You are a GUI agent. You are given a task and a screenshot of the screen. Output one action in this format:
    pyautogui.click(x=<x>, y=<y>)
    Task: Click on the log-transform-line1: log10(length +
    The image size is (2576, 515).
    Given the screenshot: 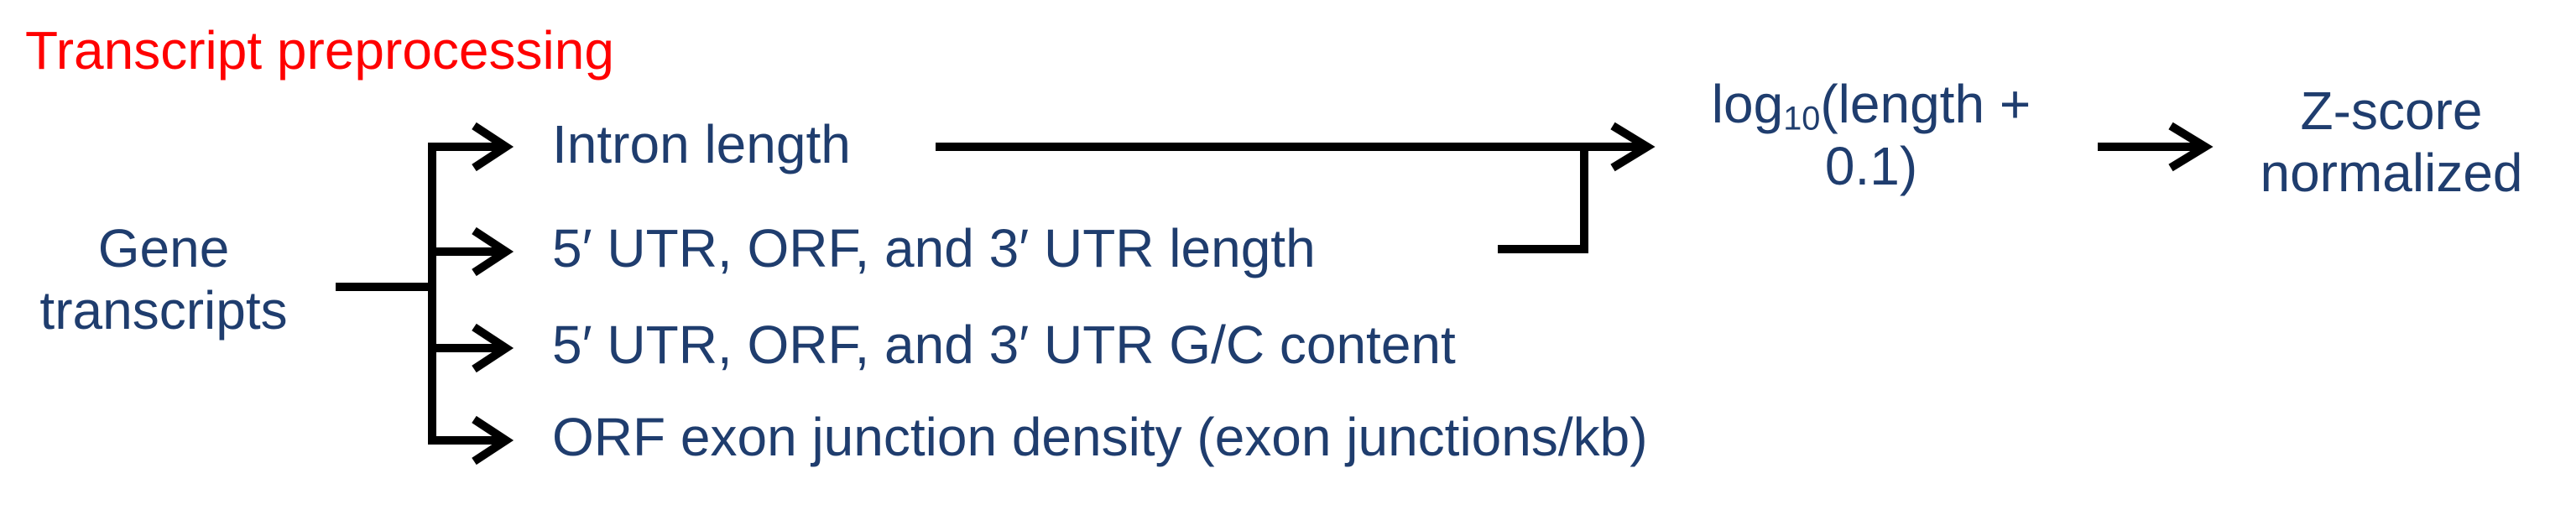 What is the action you would take?
    pyautogui.click(x=1871, y=105)
    